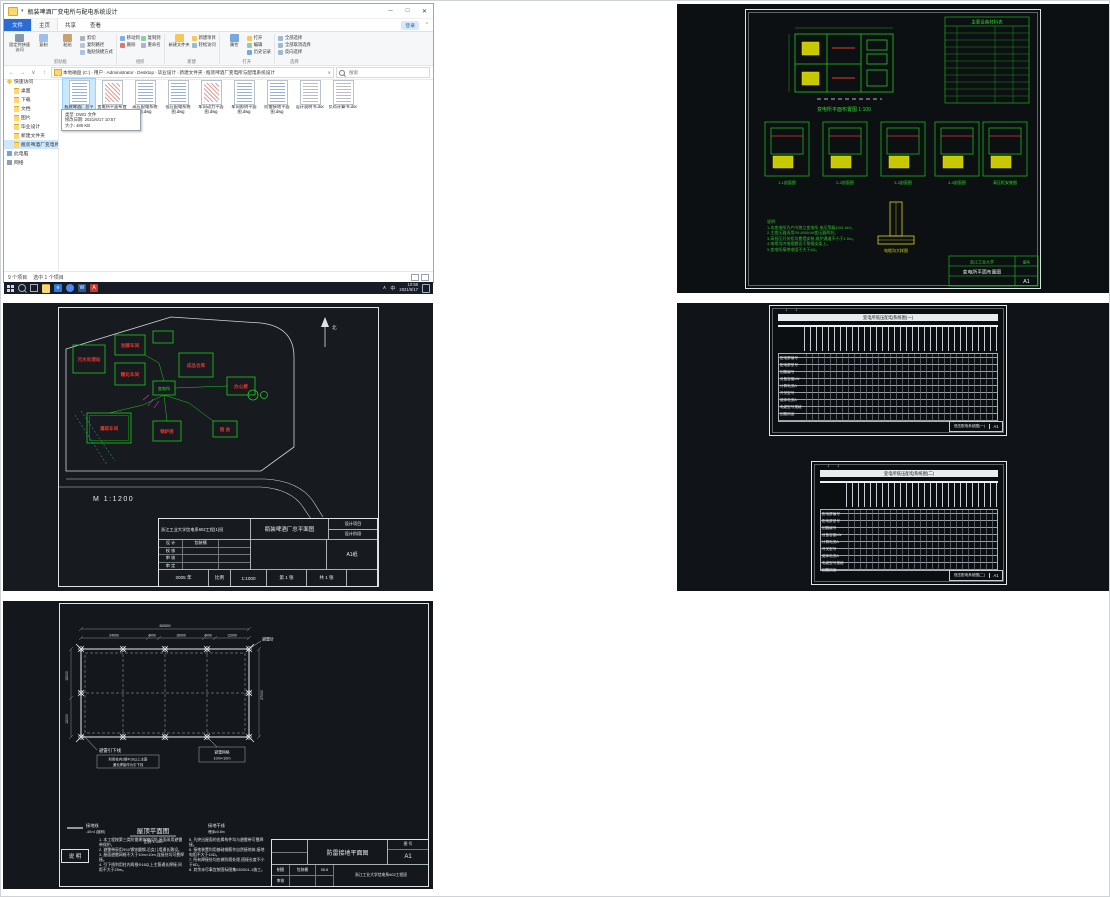  I want to click on sidebar-this-pc: 此电脑, so click(31, 153).